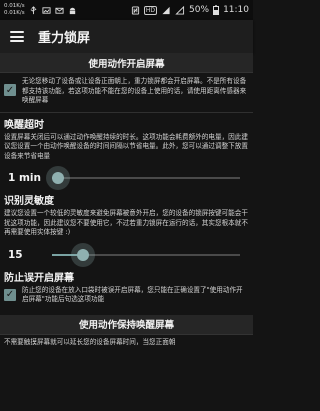 This screenshot has height=411, width=320. What do you see at coordinates (29, 201) in the screenshot?
I see `sensitivity-title: 识别灵敏度` at bounding box center [29, 201].